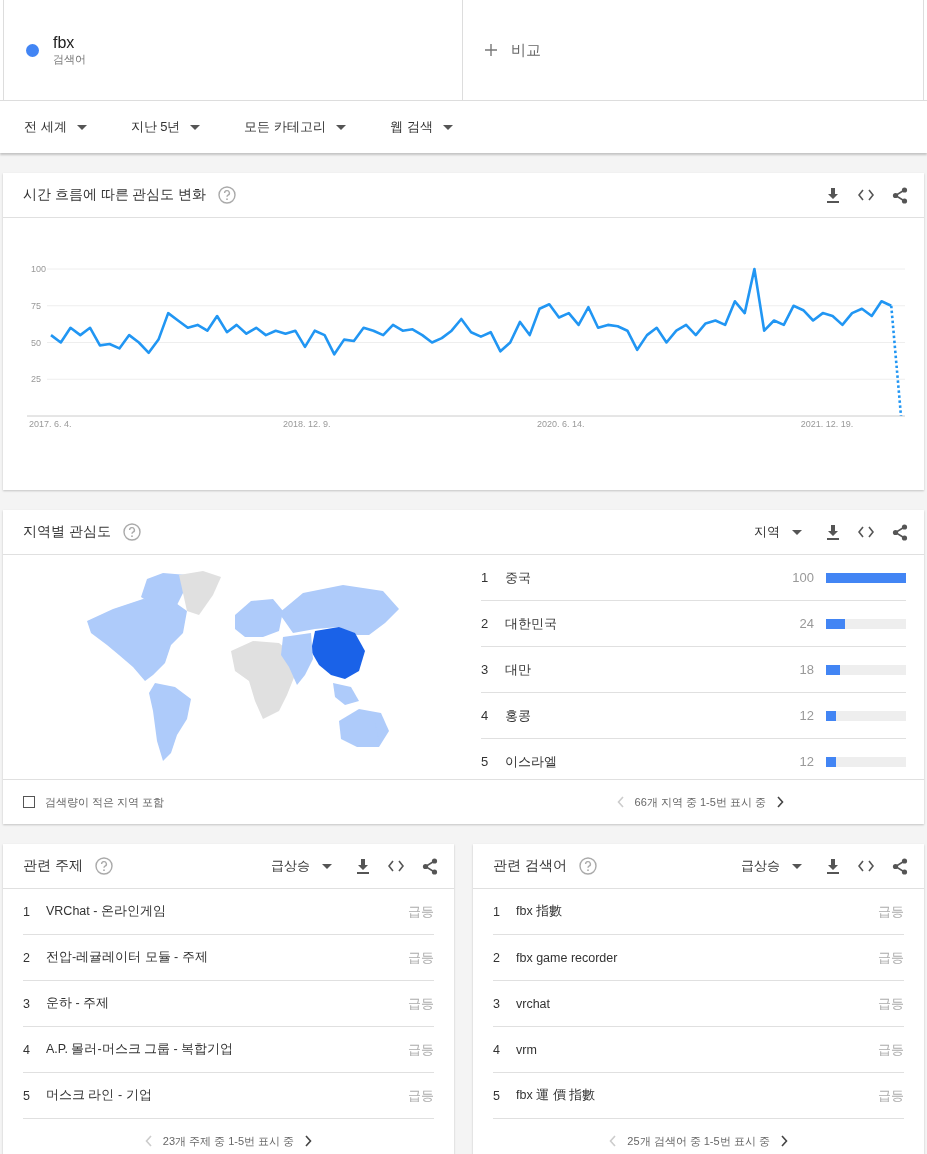 This screenshot has height=1154, width=927. I want to click on list-item-link: fbx 運 價 指數, so click(697, 1095).